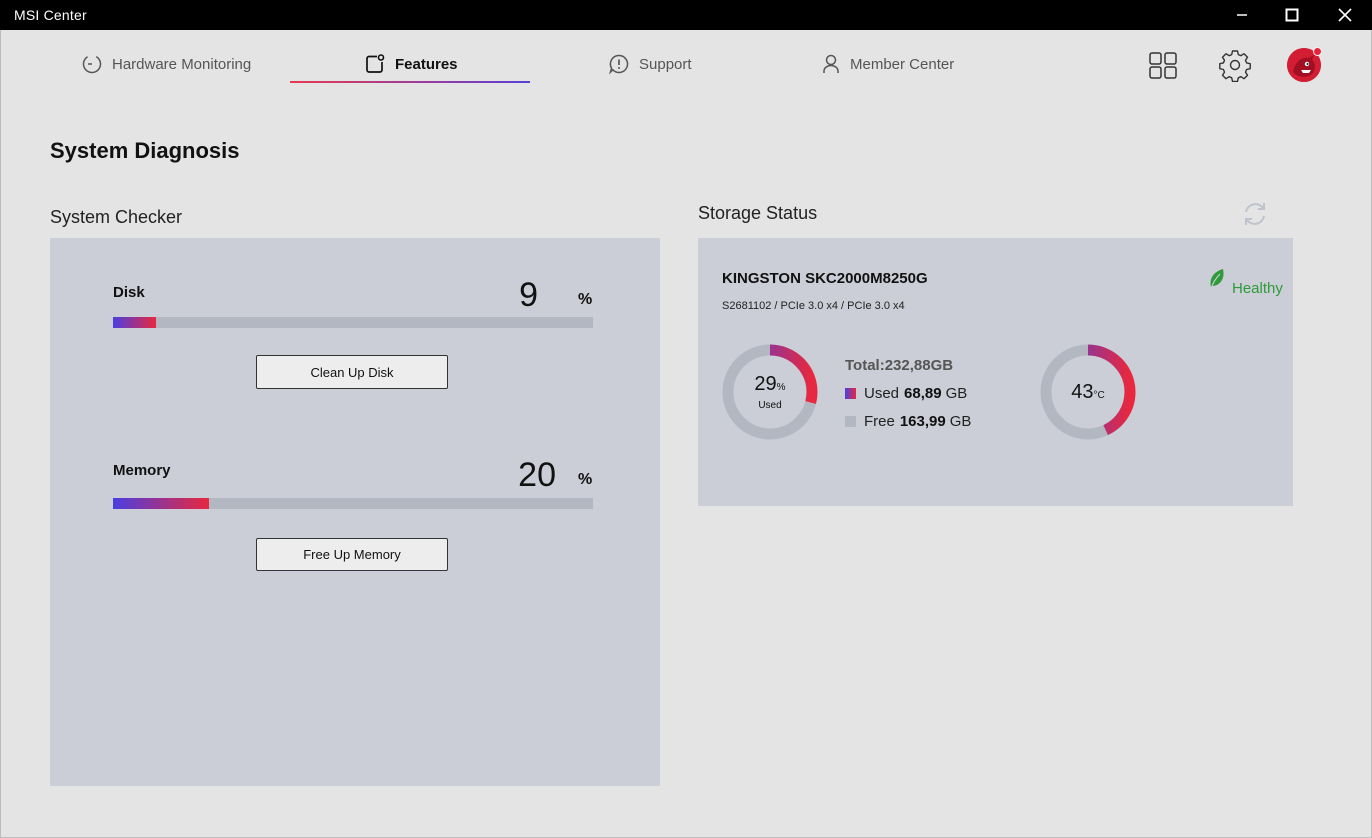 The width and height of the screenshot is (1372, 838). I want to click on drive-name: KINGSTON SKC2000M8250G, so click(825, 278).